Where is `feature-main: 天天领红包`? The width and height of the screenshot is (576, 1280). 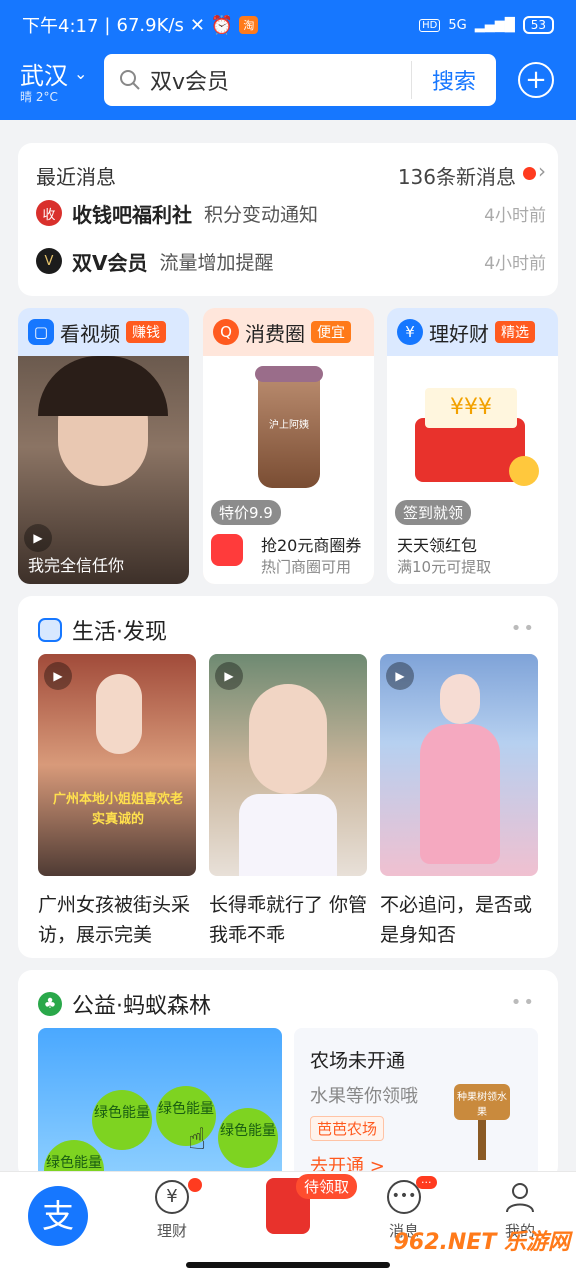 feature-main: 天天领红包 is located at coordinates (437, 545).